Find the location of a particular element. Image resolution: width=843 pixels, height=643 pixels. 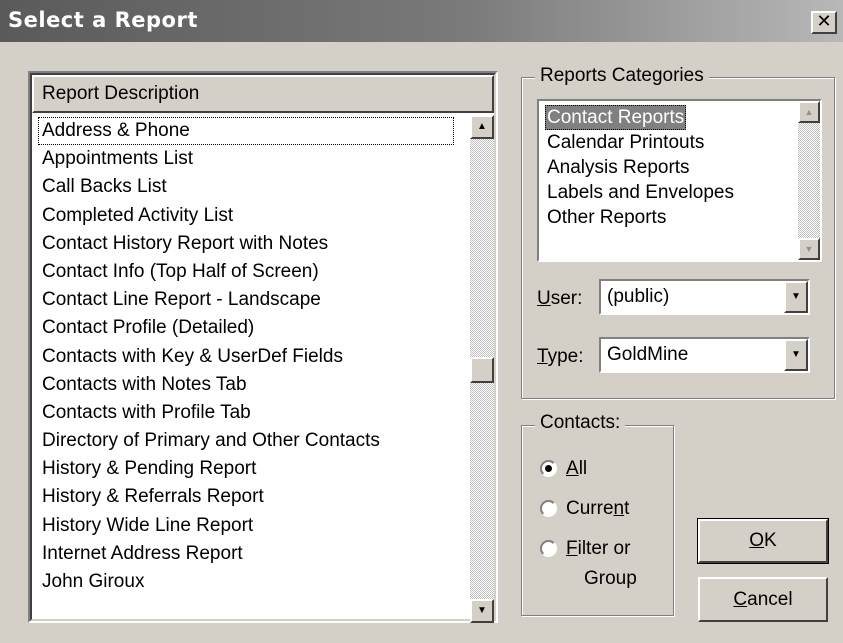

type-label: Type: is located at coordinates (560, 356).